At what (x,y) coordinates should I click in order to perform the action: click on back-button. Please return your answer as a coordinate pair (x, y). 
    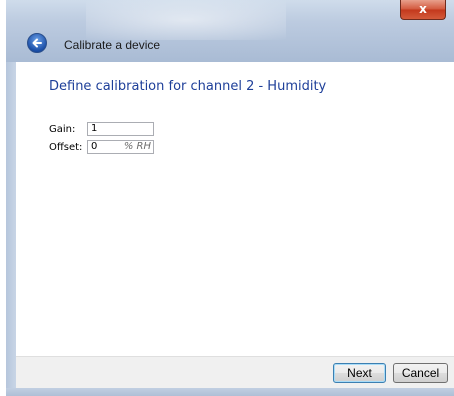
    Looking at the image, I should click on (37, 43).